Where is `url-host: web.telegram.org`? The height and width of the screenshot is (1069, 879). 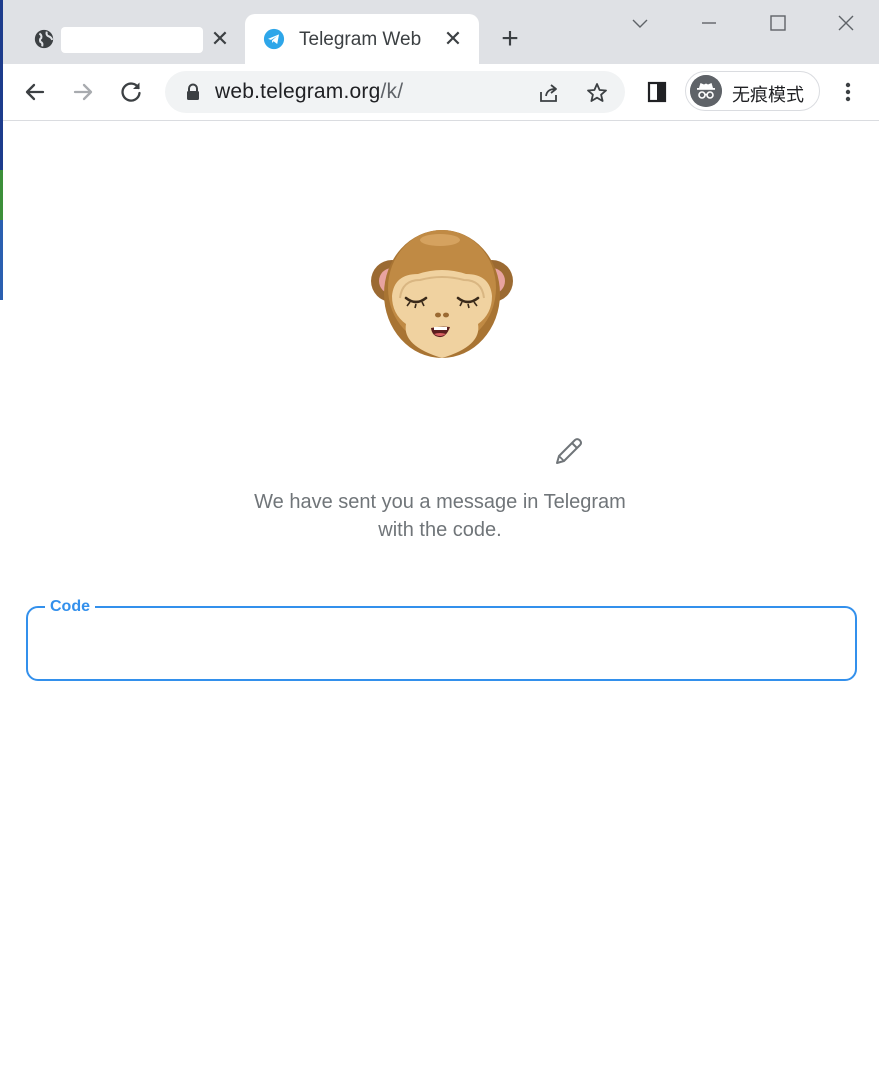
url-host: web.telegram.org is located at coordinates (298, 91).